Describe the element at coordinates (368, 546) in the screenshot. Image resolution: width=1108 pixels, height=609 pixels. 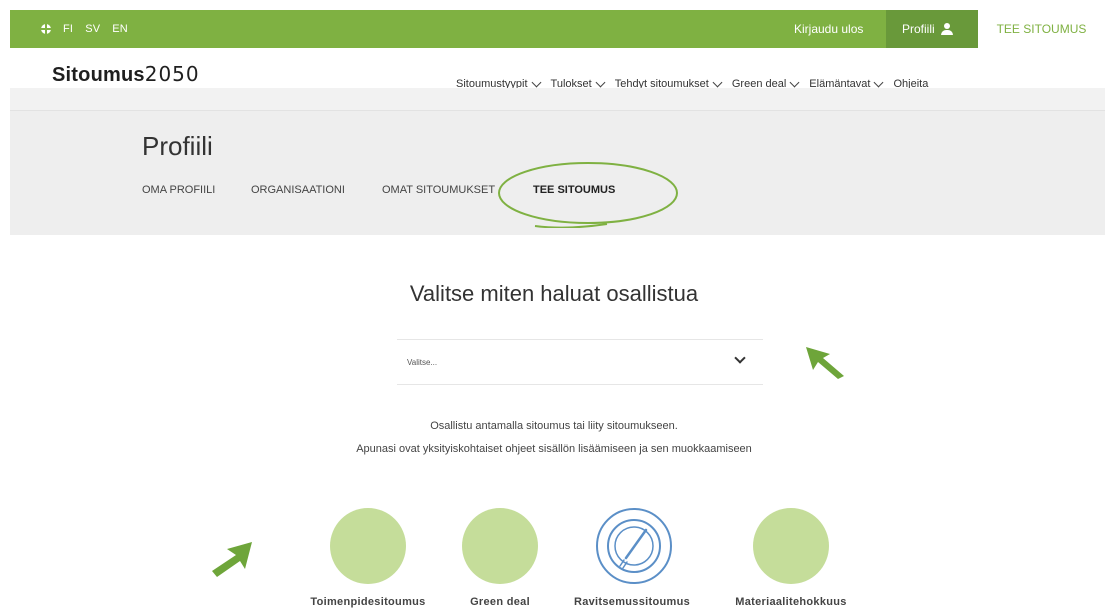
I see `card-action-commitment` at that location.